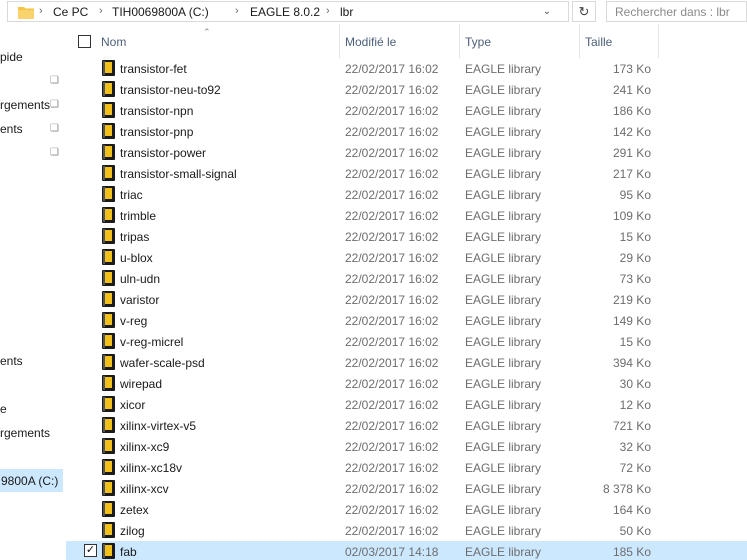 The width and height of the screenshot is (747, 560). What do you see at coordinates (11, 129) in the screenshot?
I see `nav-item-documents: ents` at bounding box center [11, 129].